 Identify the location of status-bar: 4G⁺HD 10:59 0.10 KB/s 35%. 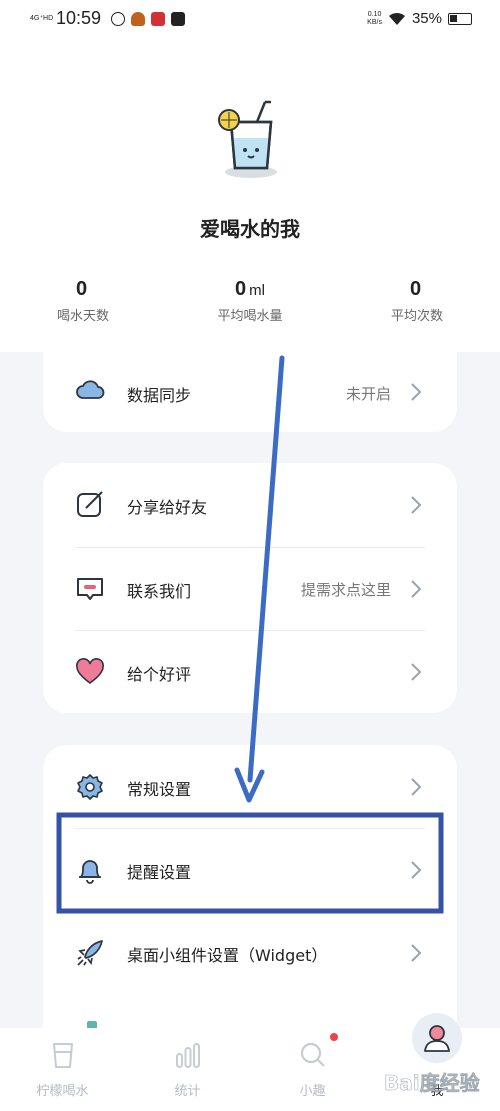
(250, 20).